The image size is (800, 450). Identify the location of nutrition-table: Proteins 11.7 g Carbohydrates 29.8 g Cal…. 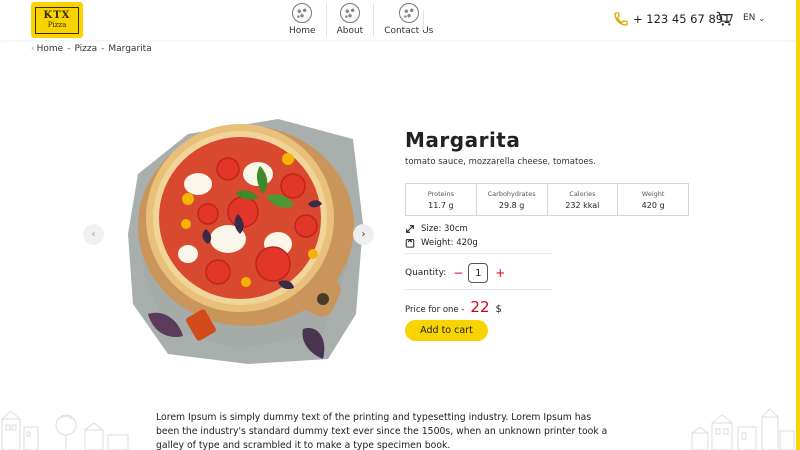
(547, 199).